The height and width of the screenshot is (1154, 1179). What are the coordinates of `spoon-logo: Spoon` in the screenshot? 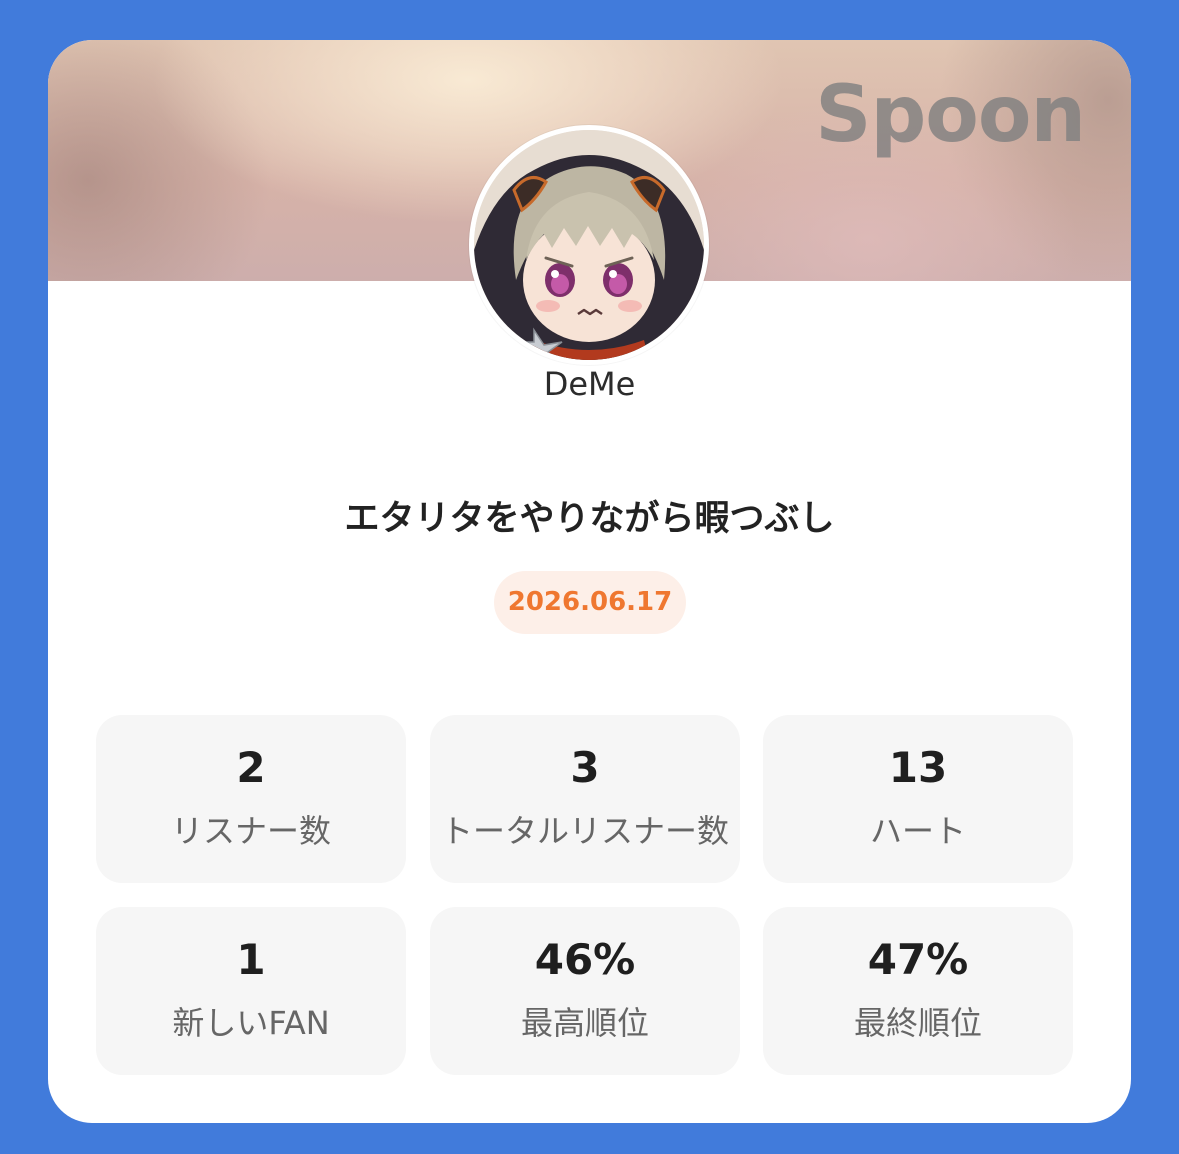 It's located at (950, 115).